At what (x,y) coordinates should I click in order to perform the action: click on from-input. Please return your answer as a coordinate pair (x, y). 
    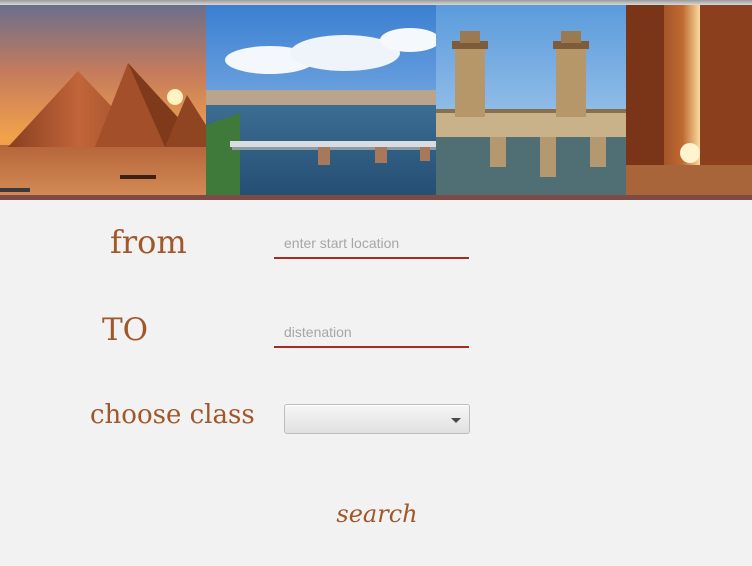
    Looking at the image, I should click on (371, 244).